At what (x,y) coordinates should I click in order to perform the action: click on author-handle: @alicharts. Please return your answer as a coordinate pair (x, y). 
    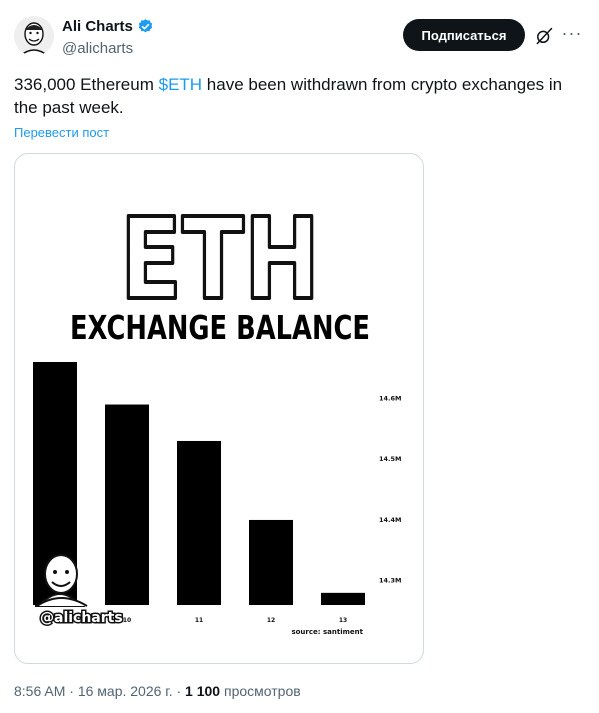
    Looking at the image, I should click on (97, 48).